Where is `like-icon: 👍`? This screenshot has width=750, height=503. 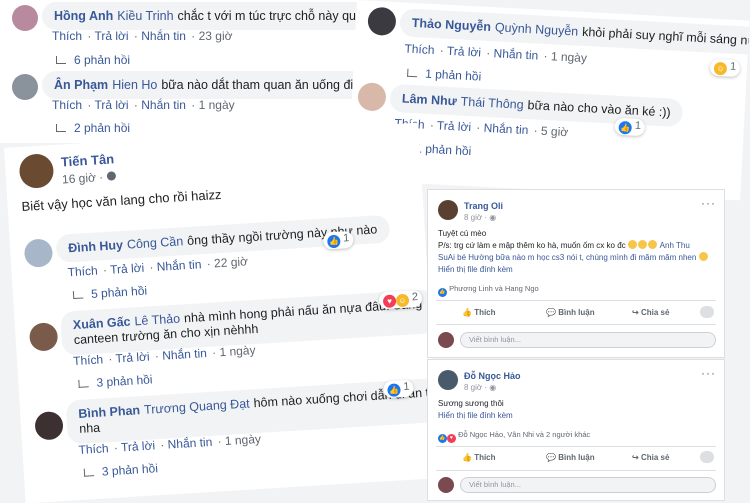
like-icon: 👍 is located at coordinates (625, 127).